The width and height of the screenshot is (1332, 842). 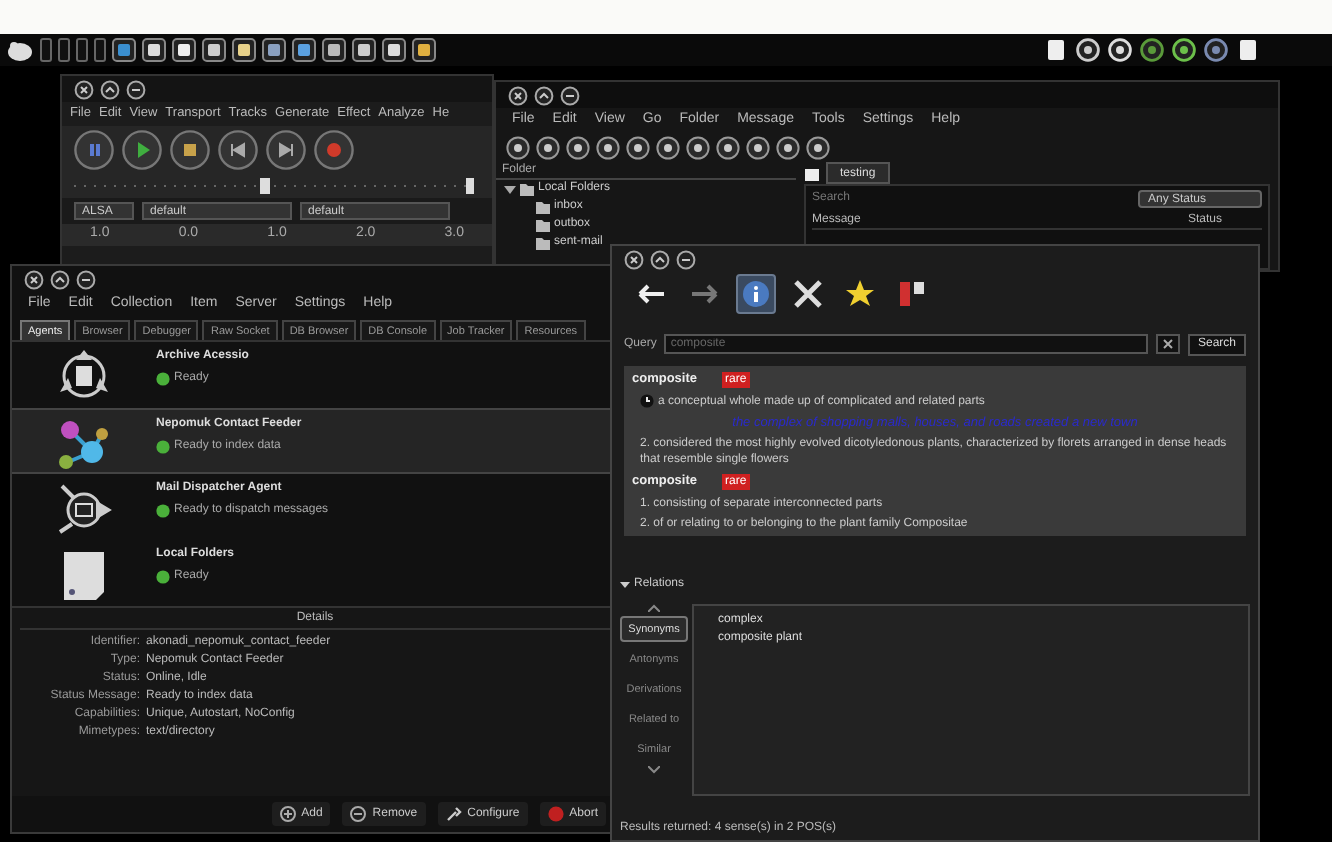 I want to click on new-tab-icon, so click(x=812, y=173).